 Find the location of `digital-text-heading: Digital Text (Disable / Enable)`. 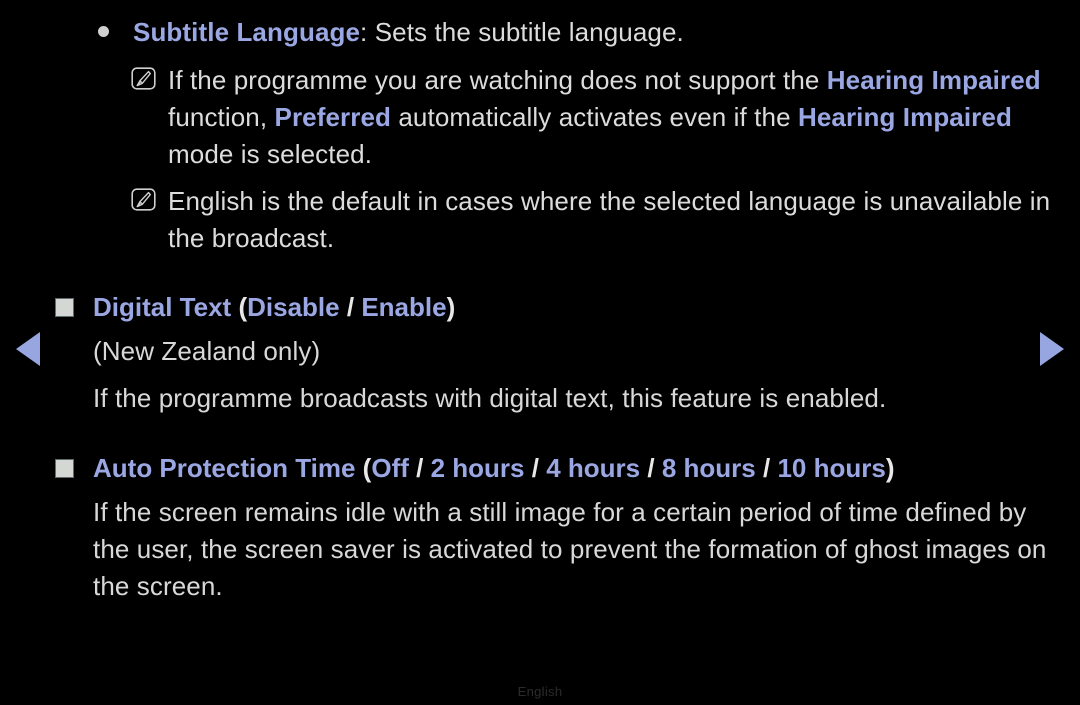

digital-text-heading: Digital Text (Disable / Enable) is located at coordinates (540, 307).